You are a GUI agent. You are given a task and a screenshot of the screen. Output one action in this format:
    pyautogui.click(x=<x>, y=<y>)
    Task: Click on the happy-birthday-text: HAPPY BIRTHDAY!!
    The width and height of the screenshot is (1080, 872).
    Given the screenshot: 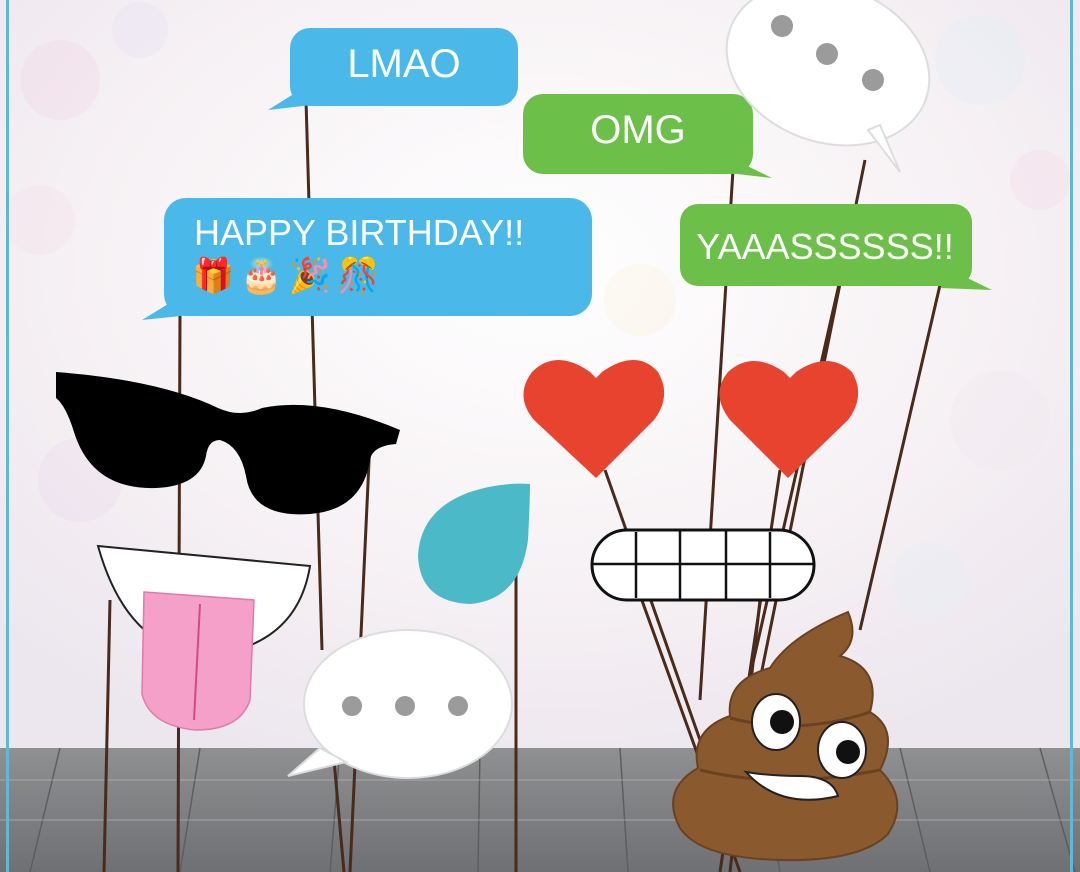 What is the action you would take?
    pyautogui.click(x=359, y=232)
    